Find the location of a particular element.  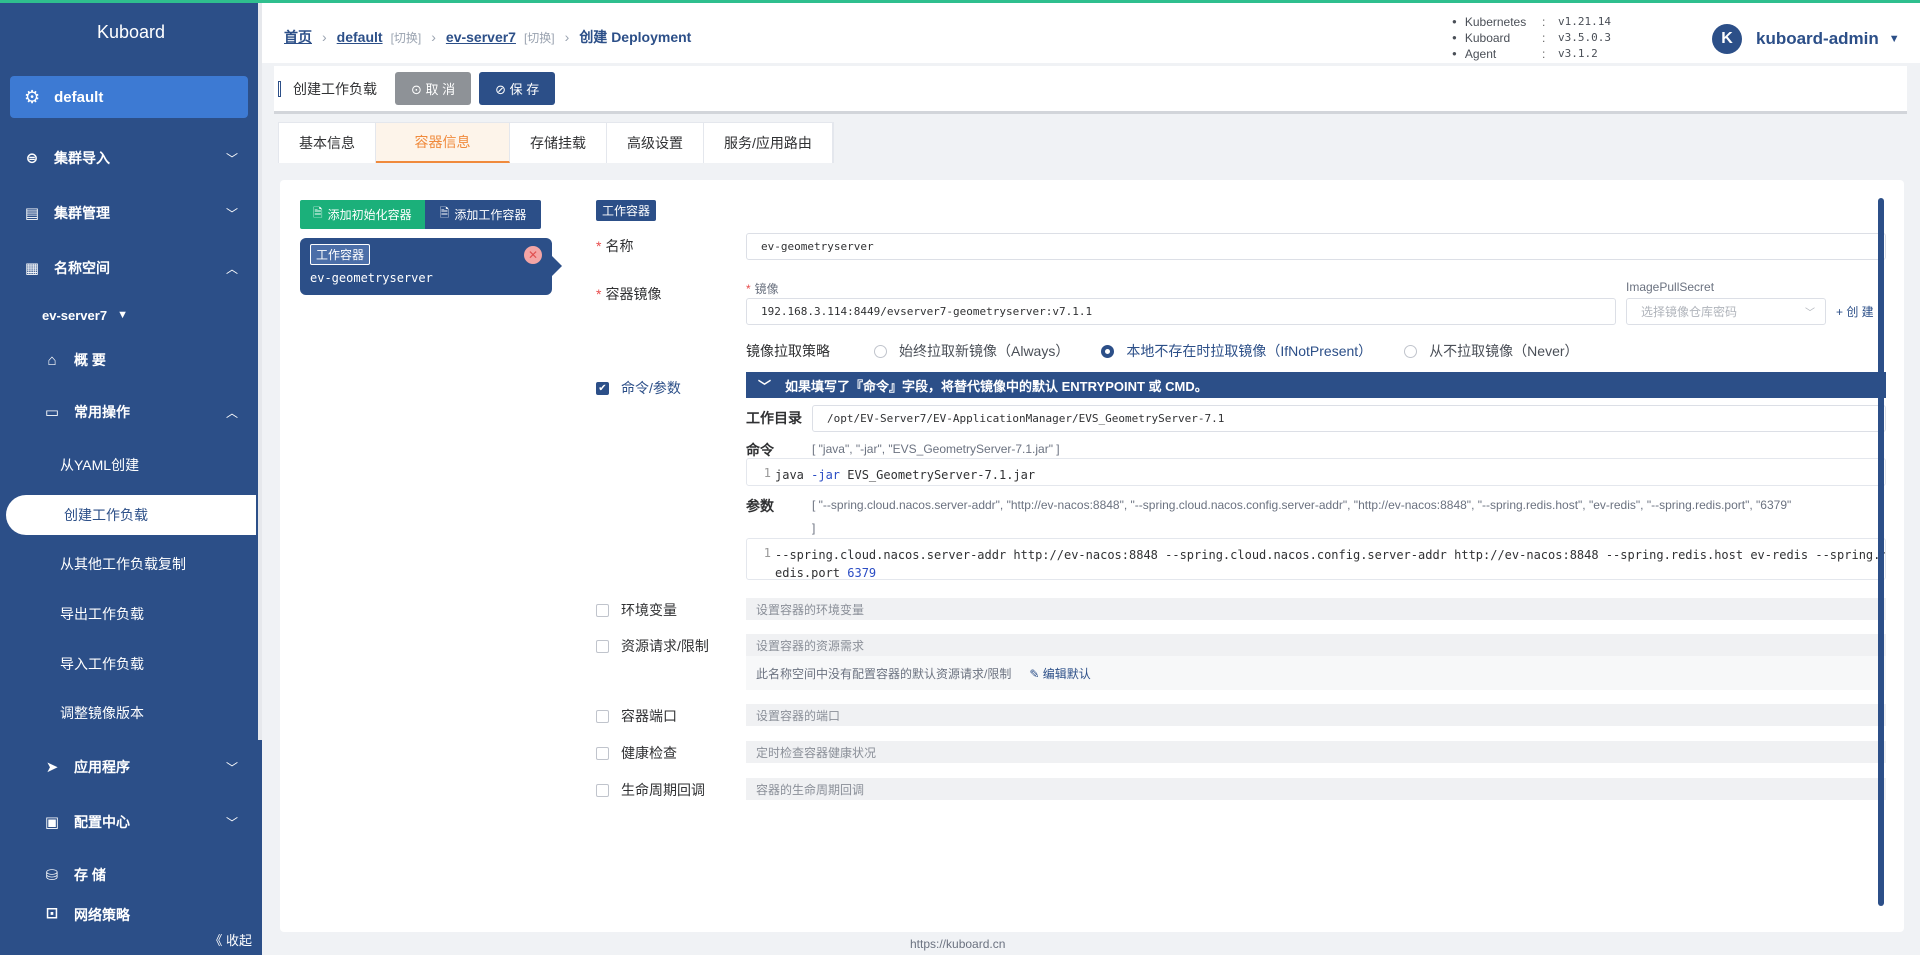

command-notice-bar: ﹀ 如果填写了『命令』字段，将替代镜像中的默认 ENTRYPOINT 或 CMD。 is located at coordinates (1316, 385).